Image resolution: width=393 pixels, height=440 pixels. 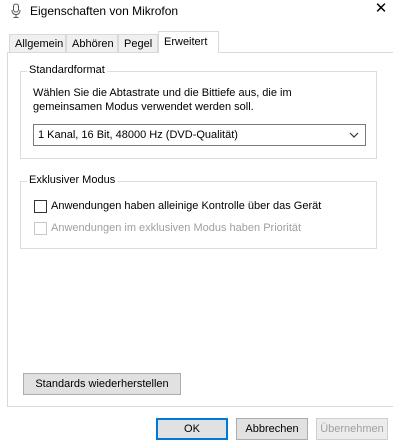 What do you see at coordinates (192, 429) in the screenshot?
I see `ok-button: OK` at bounding box center [192, 429].